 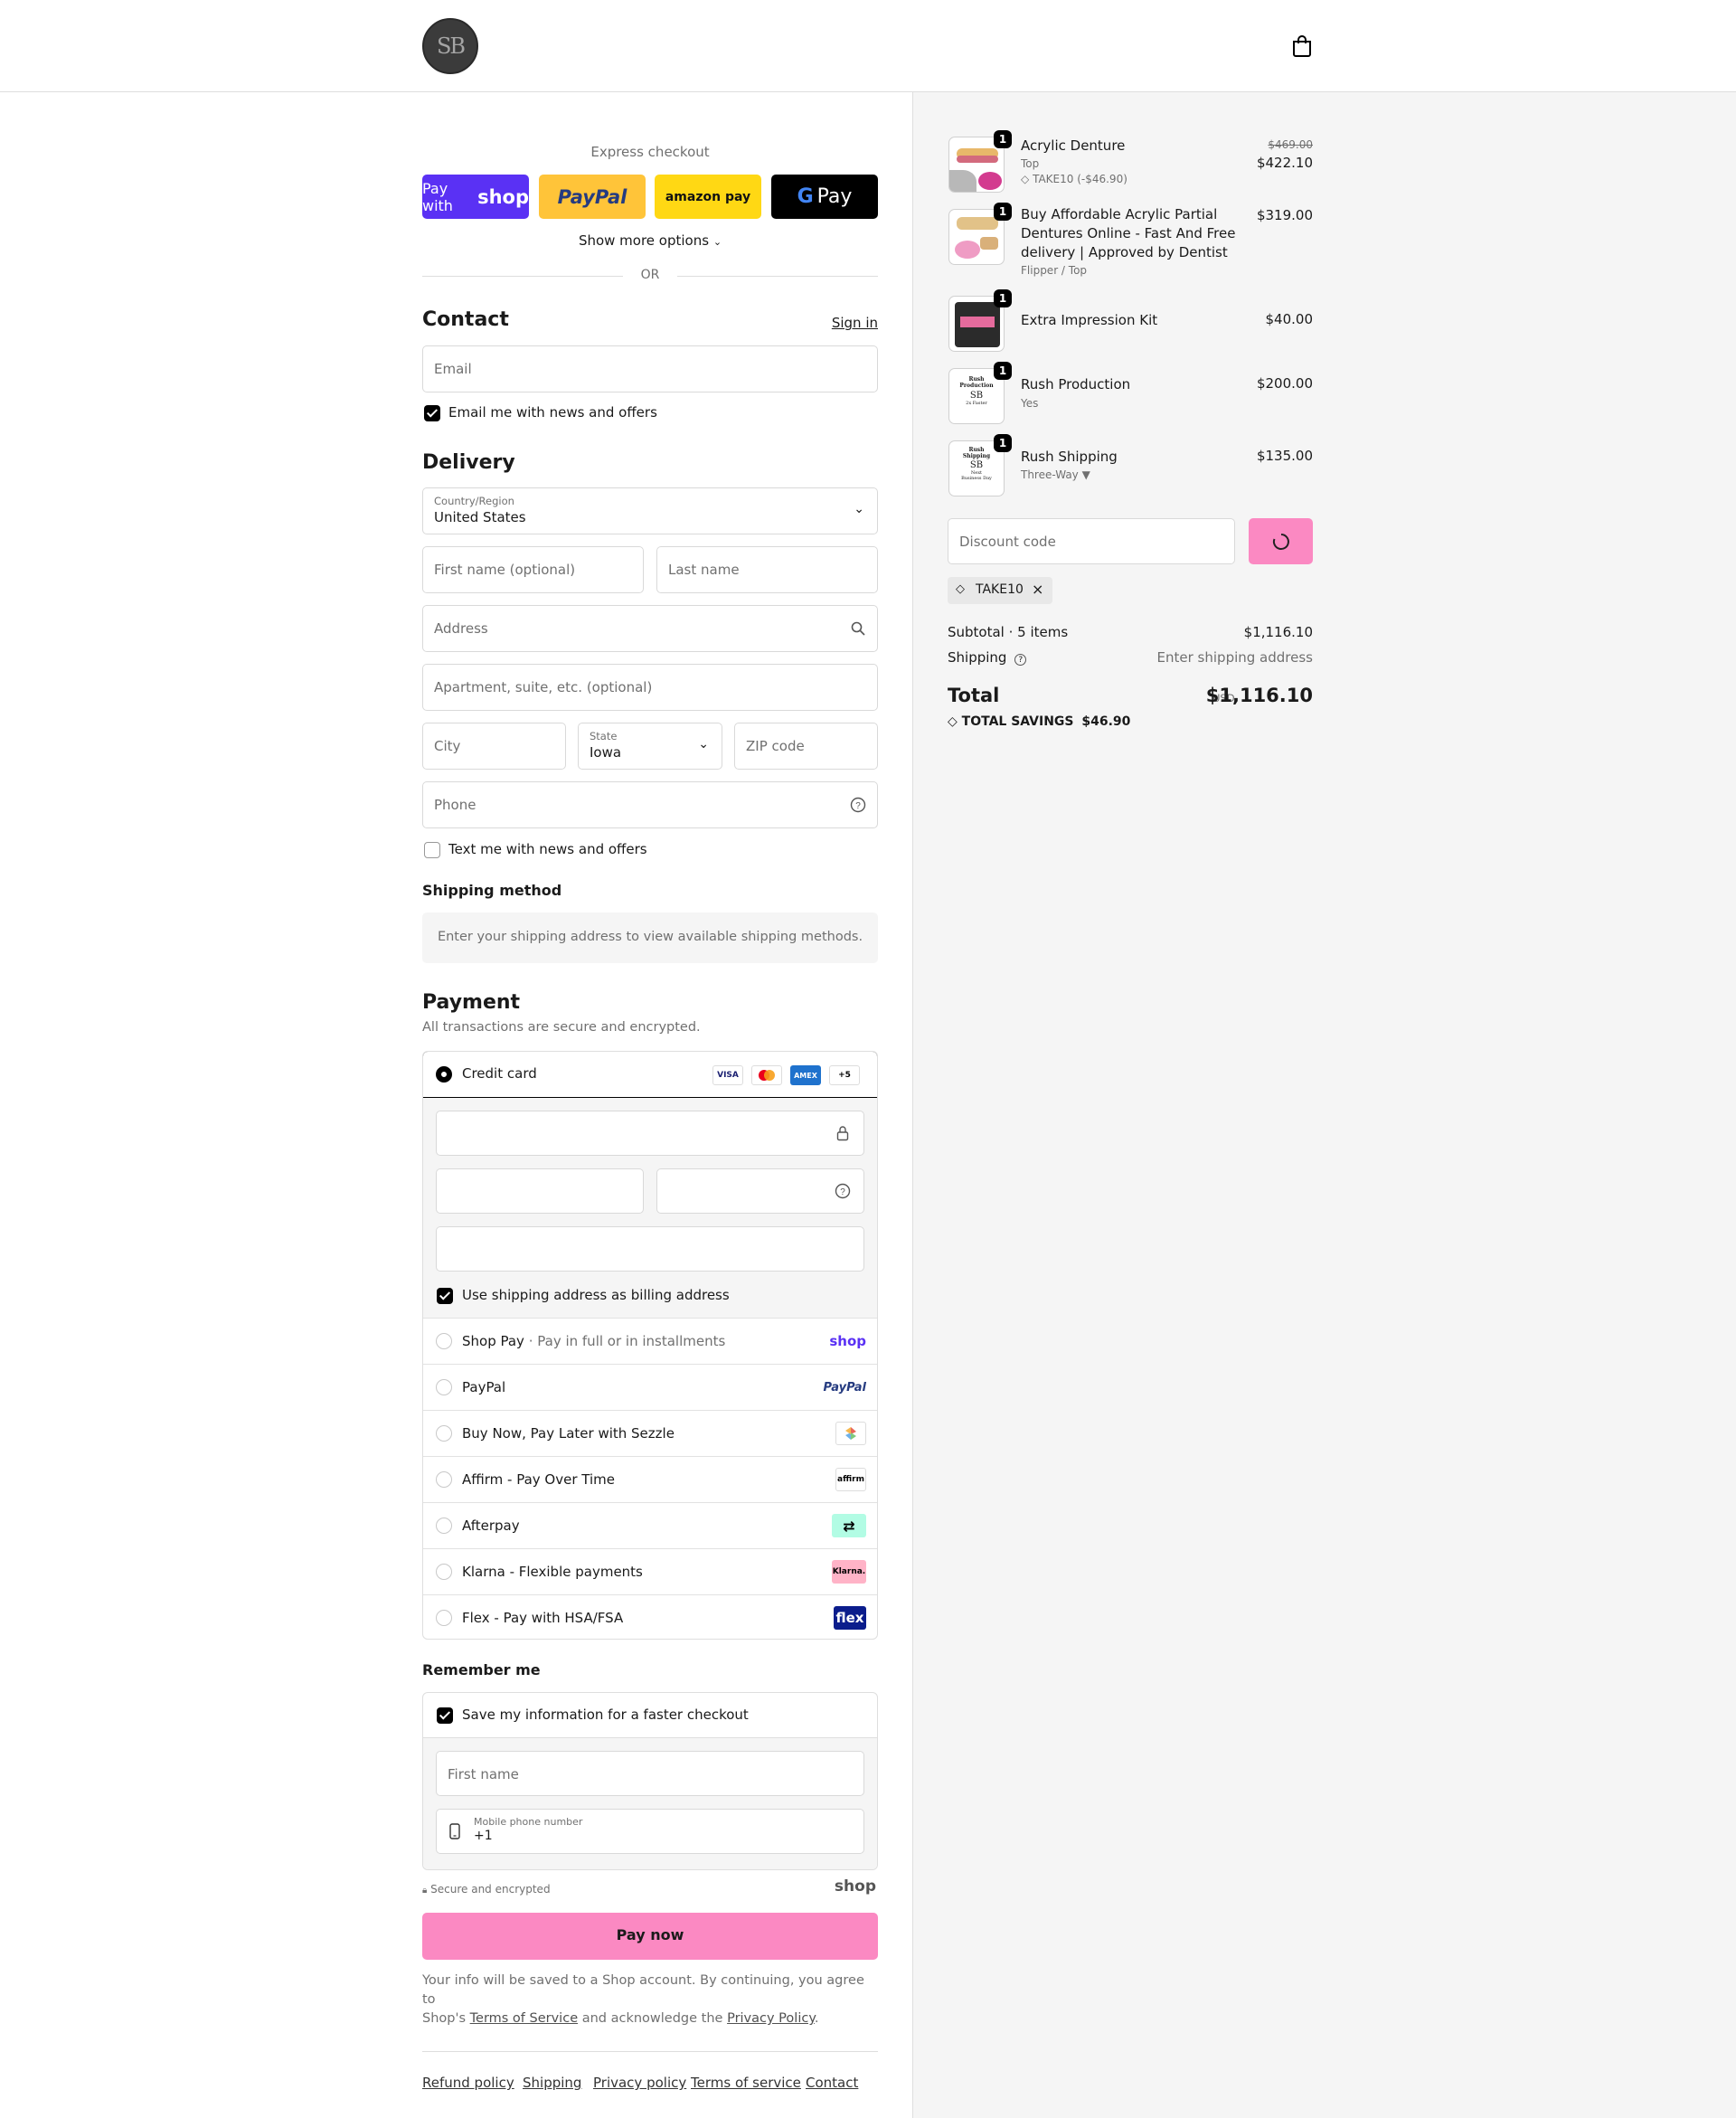 What do you see at coordinates (1291, 144) in the screenshot?
I see `item-original-price: $469.00` at bounding box center [1291, 144].